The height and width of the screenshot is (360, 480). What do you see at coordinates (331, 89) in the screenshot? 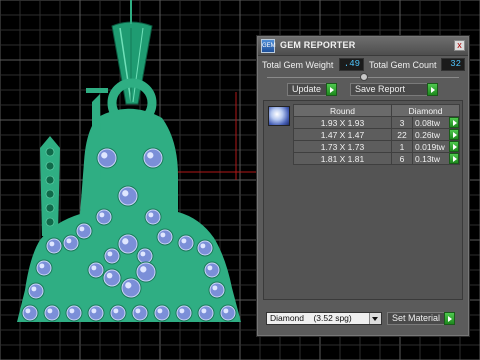
I see `update-go-icon` at bounding box center [331, 89].